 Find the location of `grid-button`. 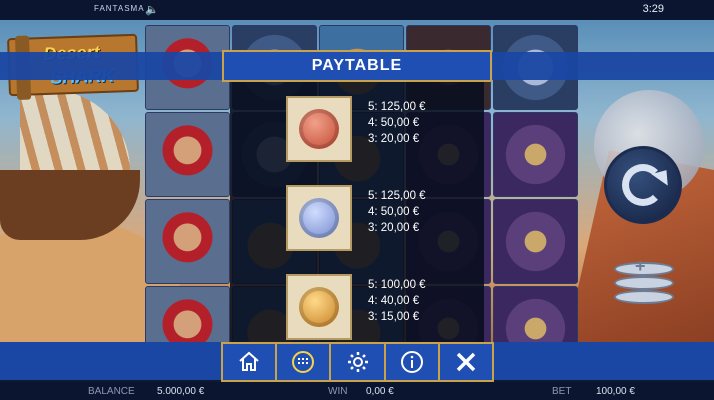

grid-button is located at coordinates (304, 362).